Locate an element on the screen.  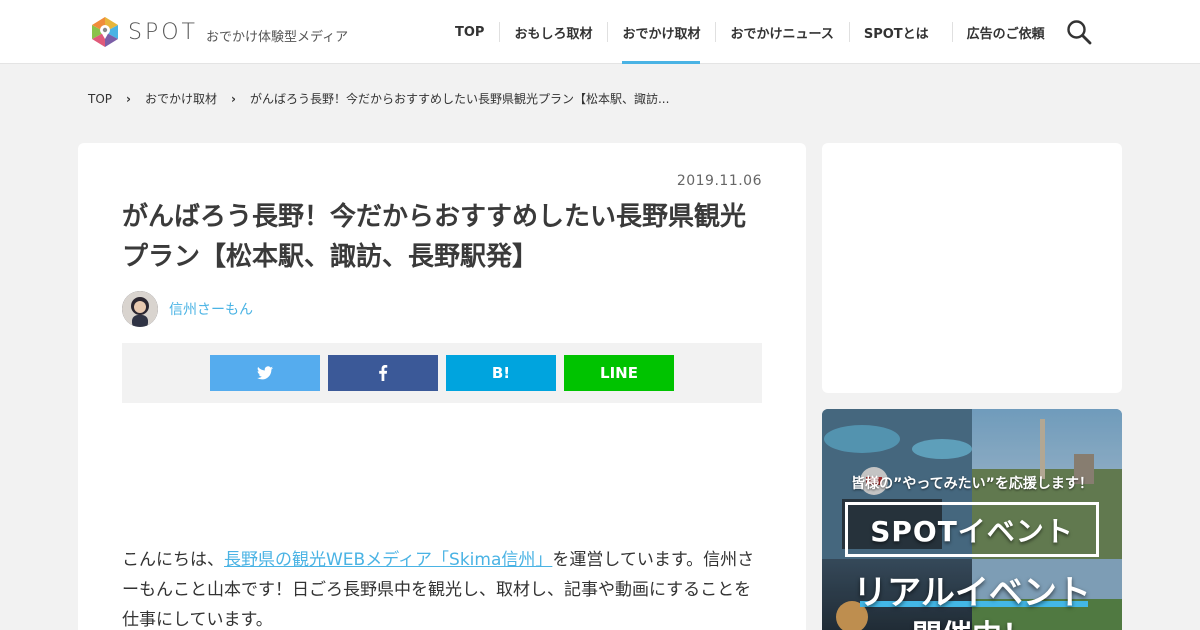
sidebar-ad-slot is located at coordinates (972, 268).